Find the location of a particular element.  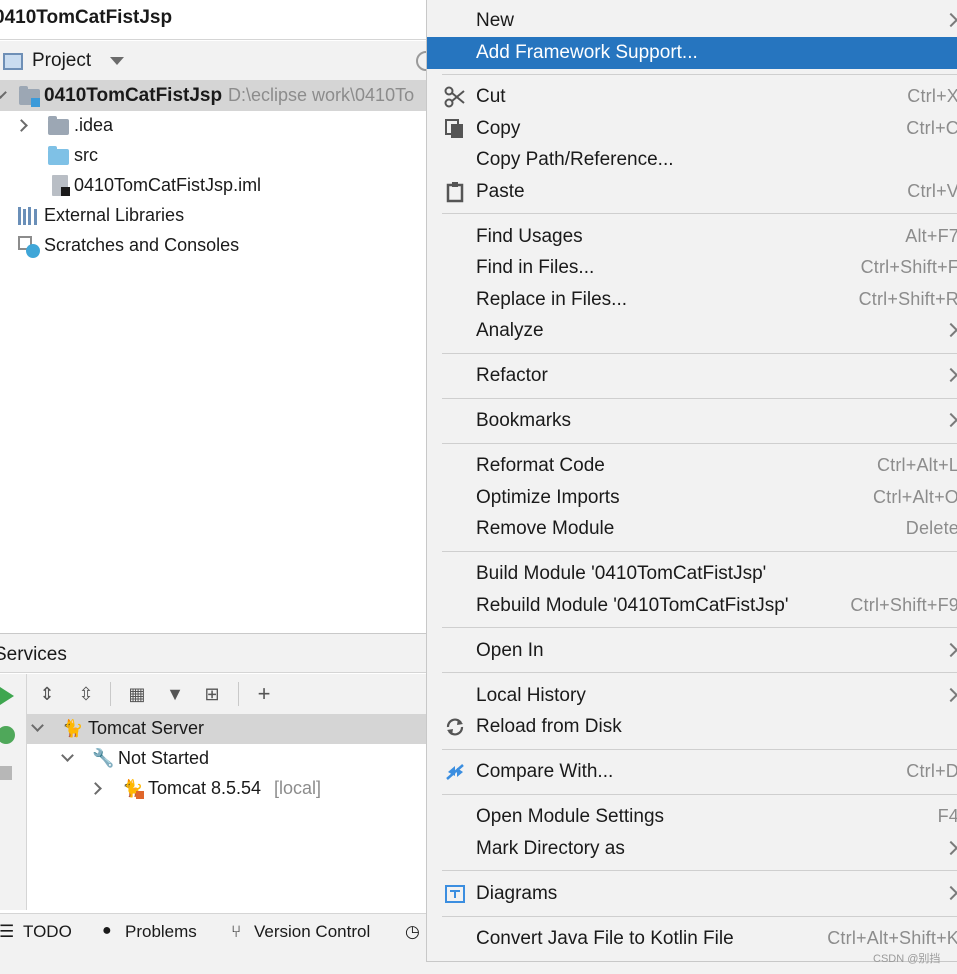

scissors-icon is located at coordinates (454, 97).